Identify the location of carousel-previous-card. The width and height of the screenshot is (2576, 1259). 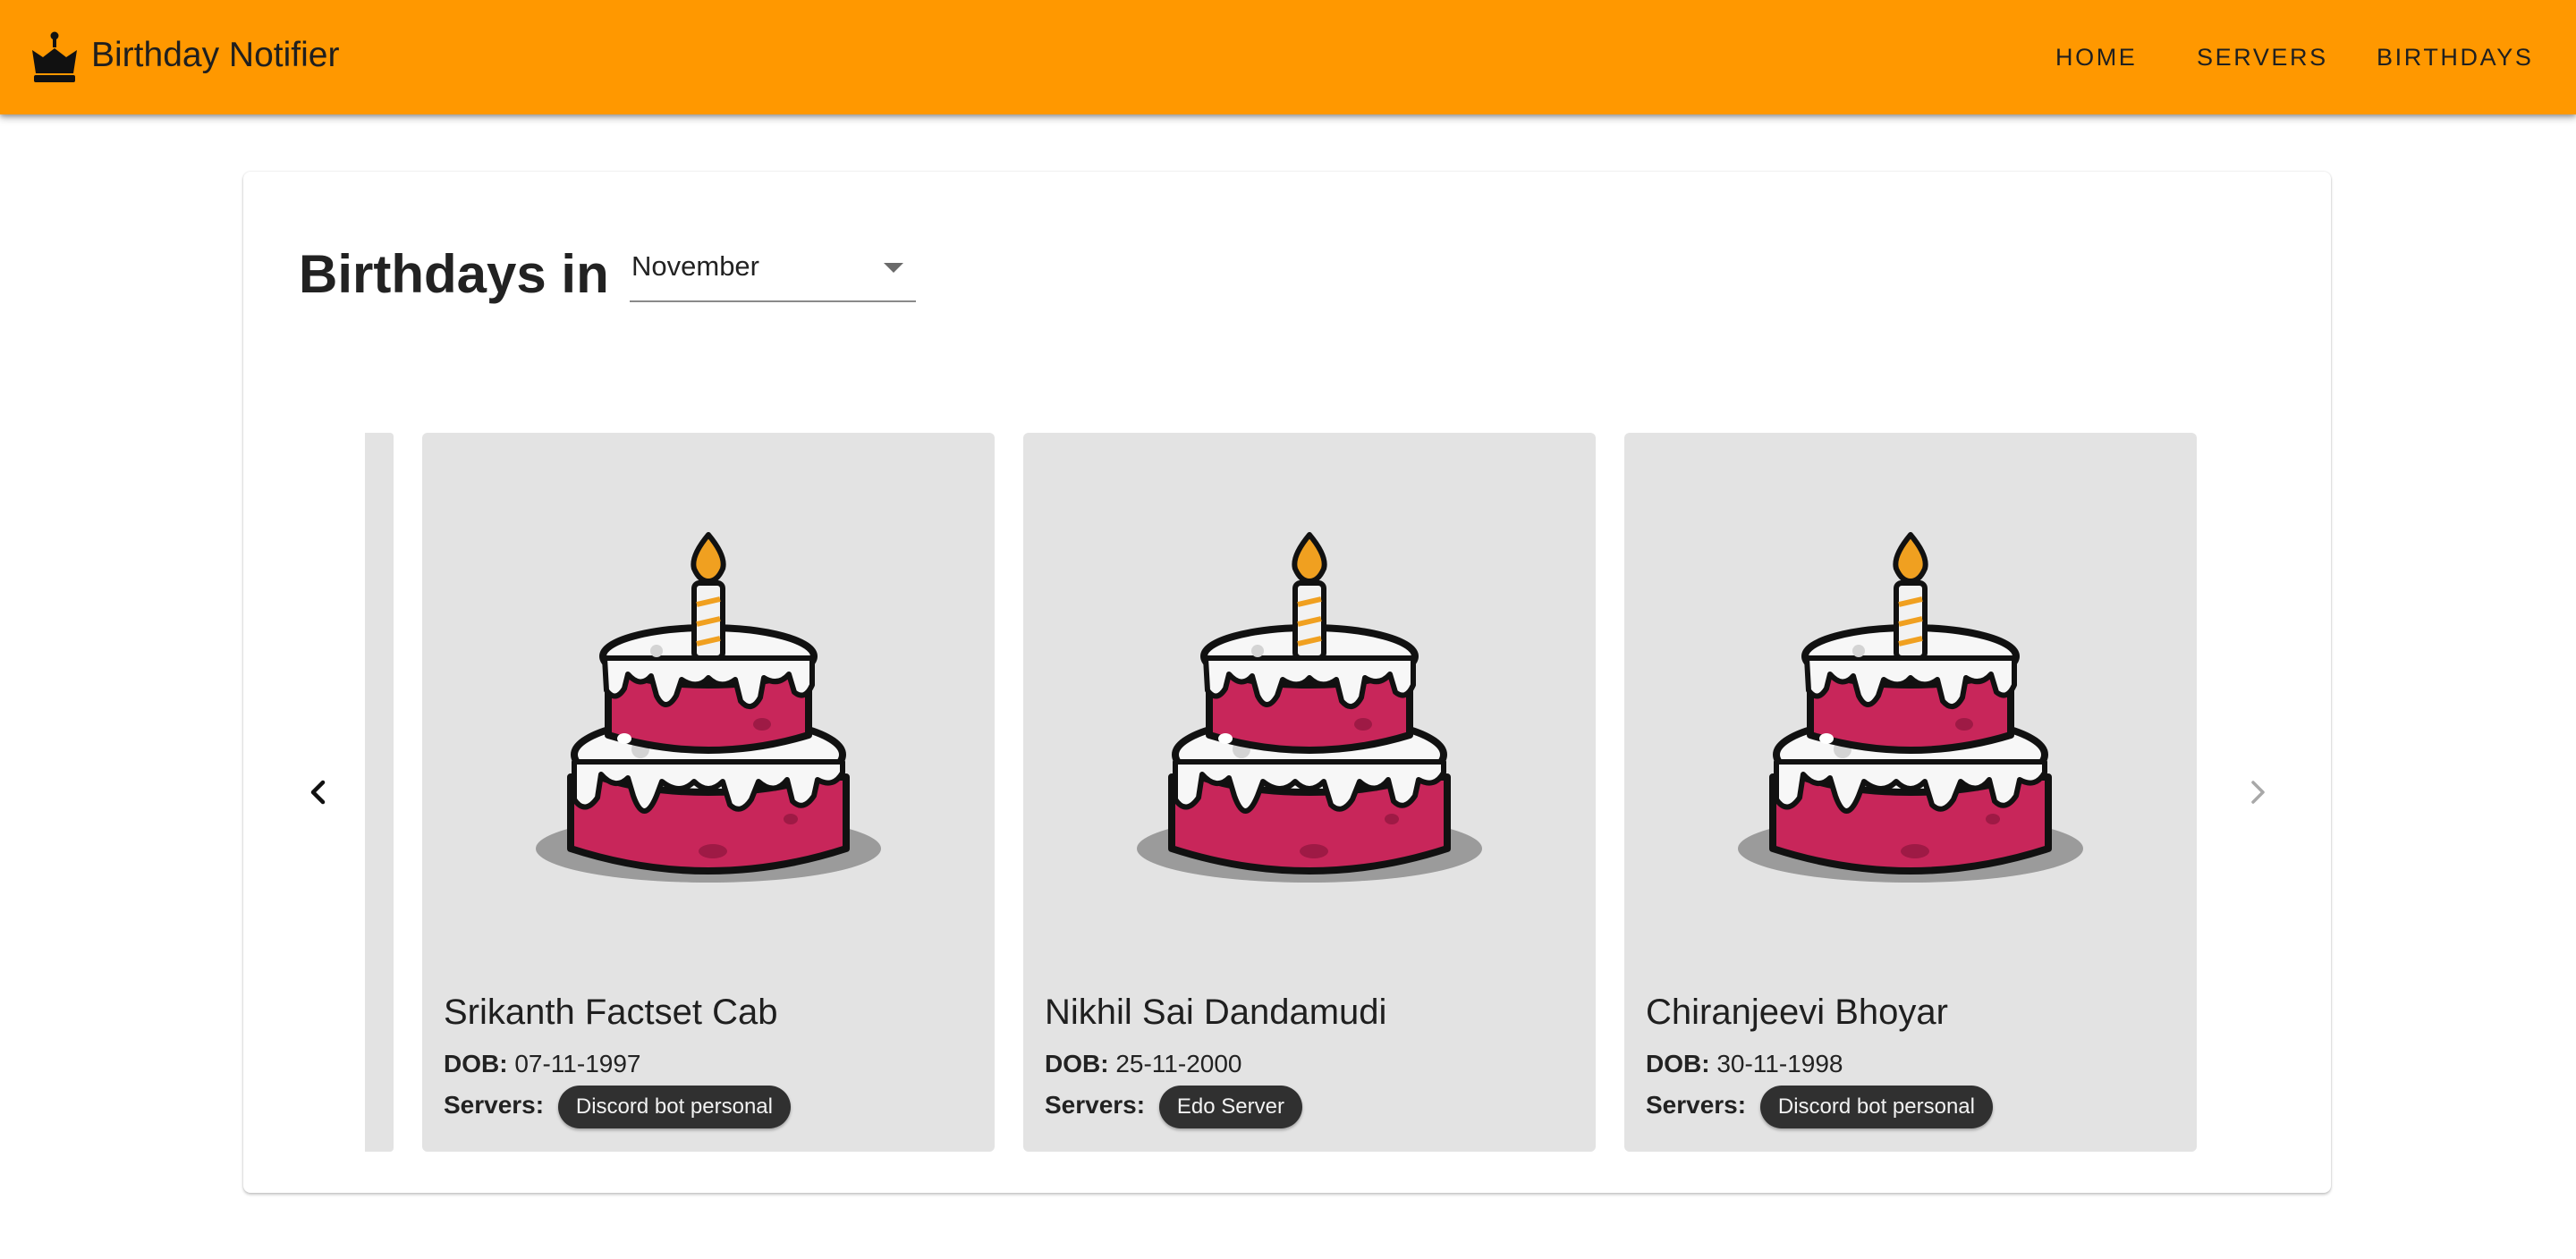
(379, 792).